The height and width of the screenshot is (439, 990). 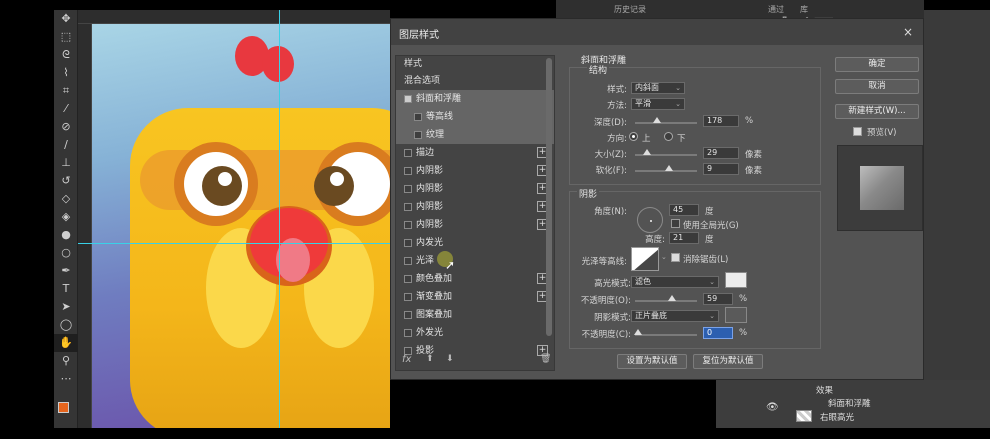 What do you see at coordinates (545, 359) in the screenshot?
I see `trash-icon: 🗑` at bounding box center [545, 359].